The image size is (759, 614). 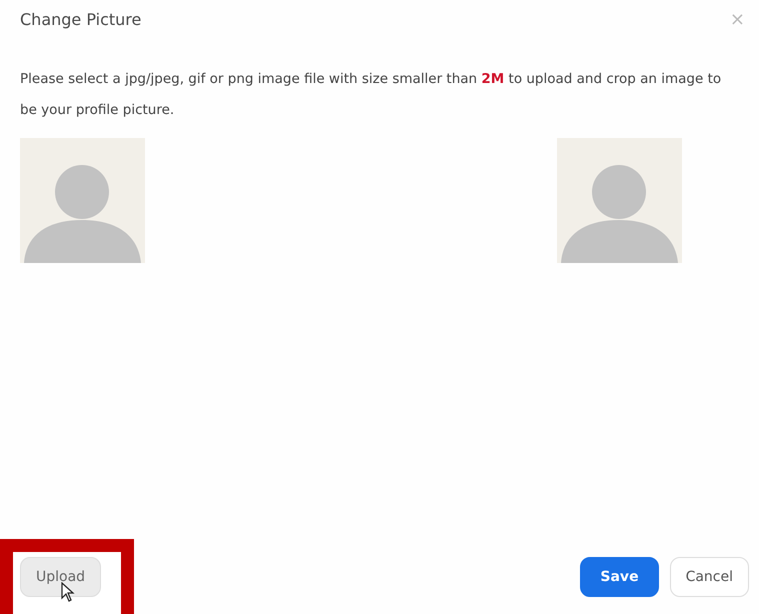 I want to click on instructions-text: Please select a jpg/jpeg, gif or png image file with size smaller than 2M to upload and crop an image to be your profile picture., so click(x=371, y=95).